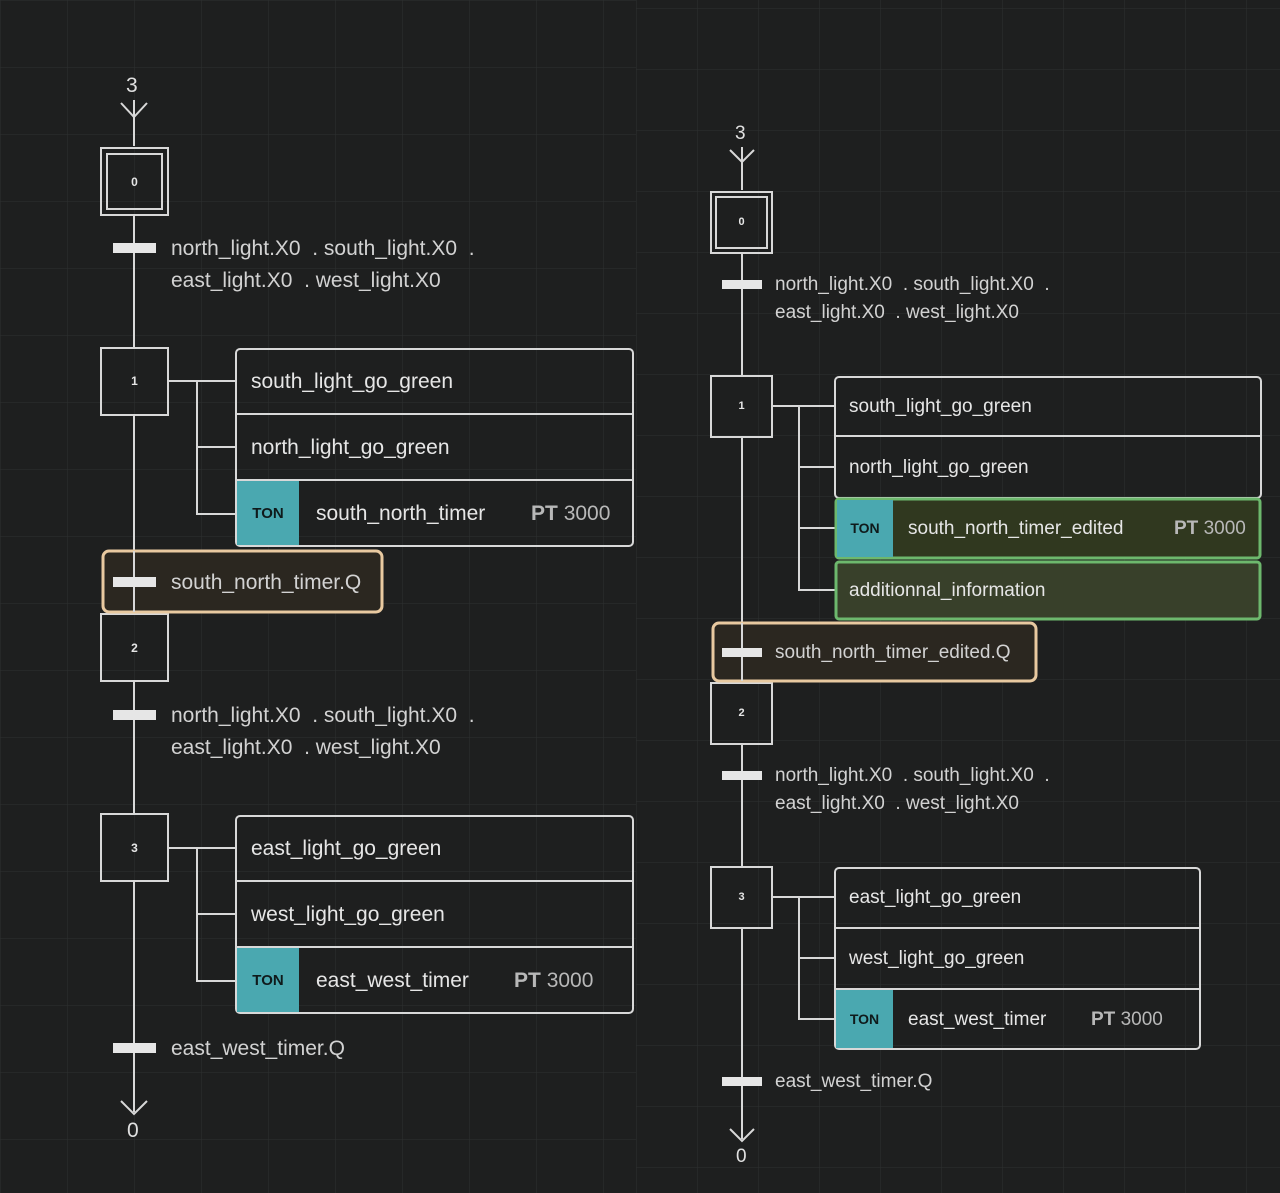 The image size is (1280, 1193). I want to click on timer-label: south_north_timer, so click(401, 513).